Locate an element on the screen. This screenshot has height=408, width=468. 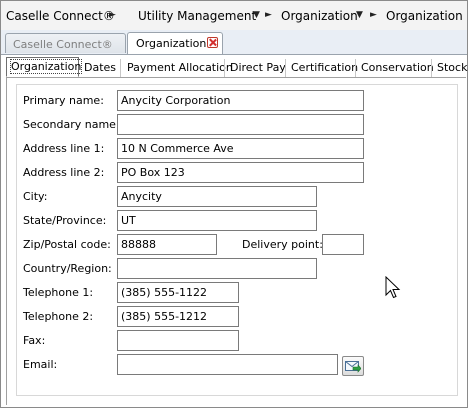
address-line-1-label: Address line 1: is located at coordinates (64, 148).